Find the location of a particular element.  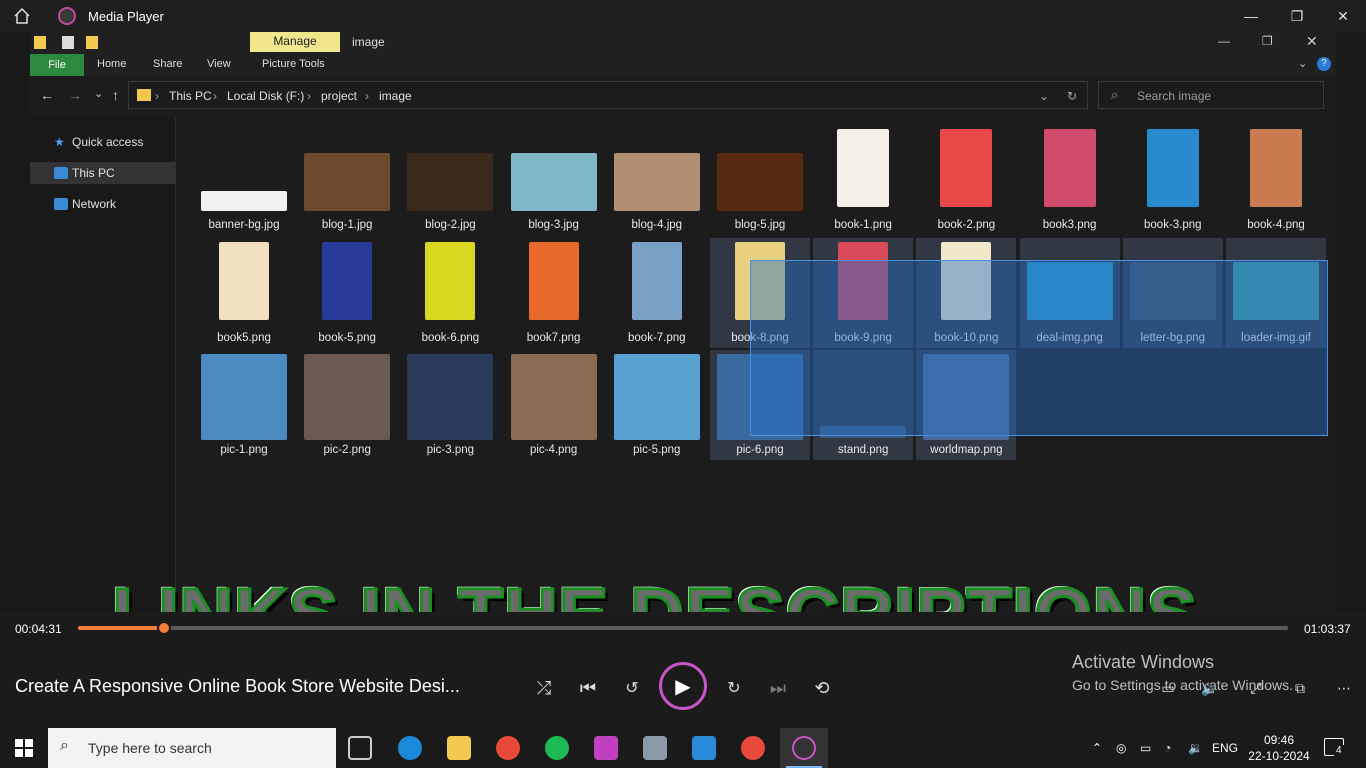

play-button: ▶ is located at coordinates (683, 686).